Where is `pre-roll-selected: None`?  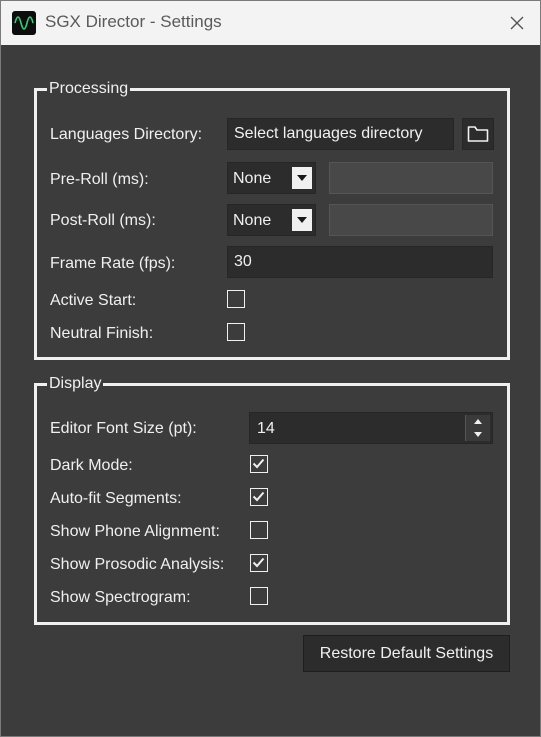
pre-roll-selected: None is located at coordinates (252, 178).